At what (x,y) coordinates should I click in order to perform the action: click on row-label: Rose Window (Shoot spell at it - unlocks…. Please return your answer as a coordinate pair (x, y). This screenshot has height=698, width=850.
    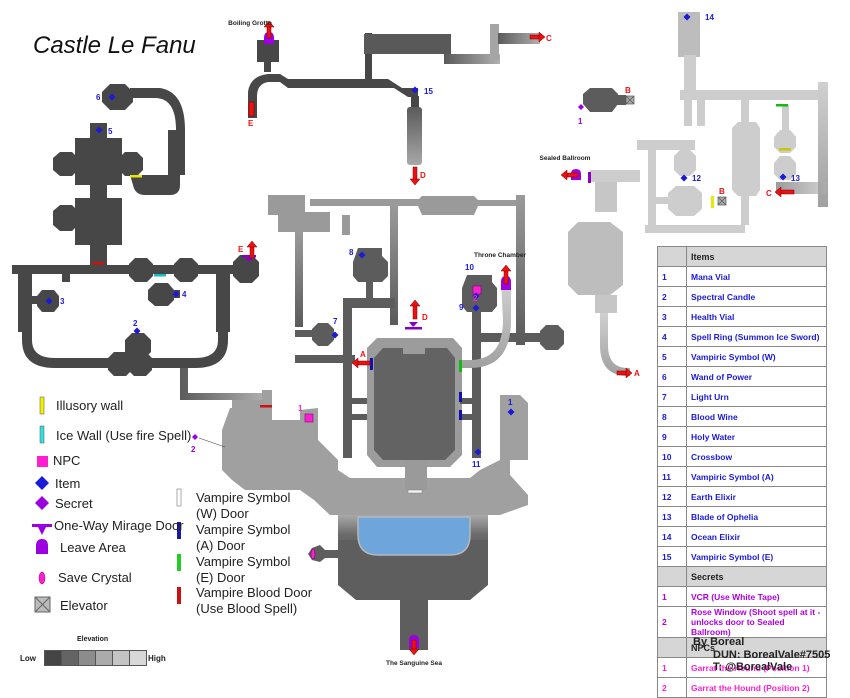
    Looking at the image, I should click on (756, 622).